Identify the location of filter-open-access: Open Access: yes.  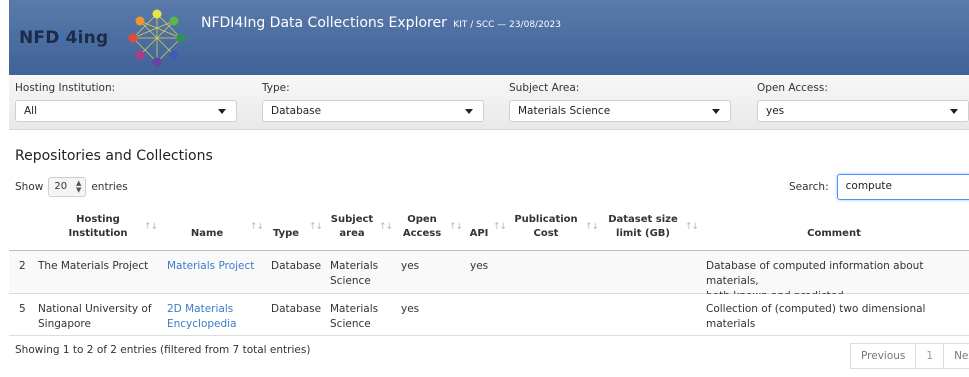
(863, 102).